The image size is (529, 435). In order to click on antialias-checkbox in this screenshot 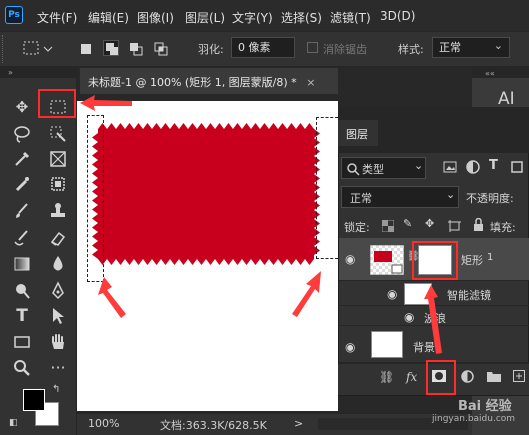, I will do `click(312, 47)`.